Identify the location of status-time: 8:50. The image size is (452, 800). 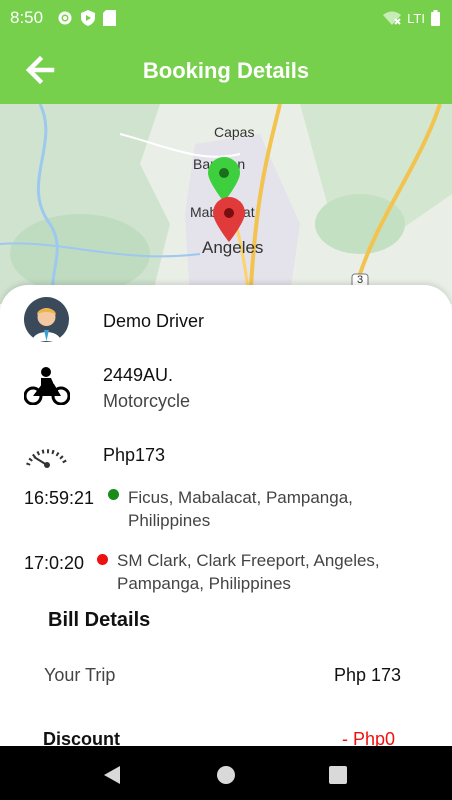
(27, 17).